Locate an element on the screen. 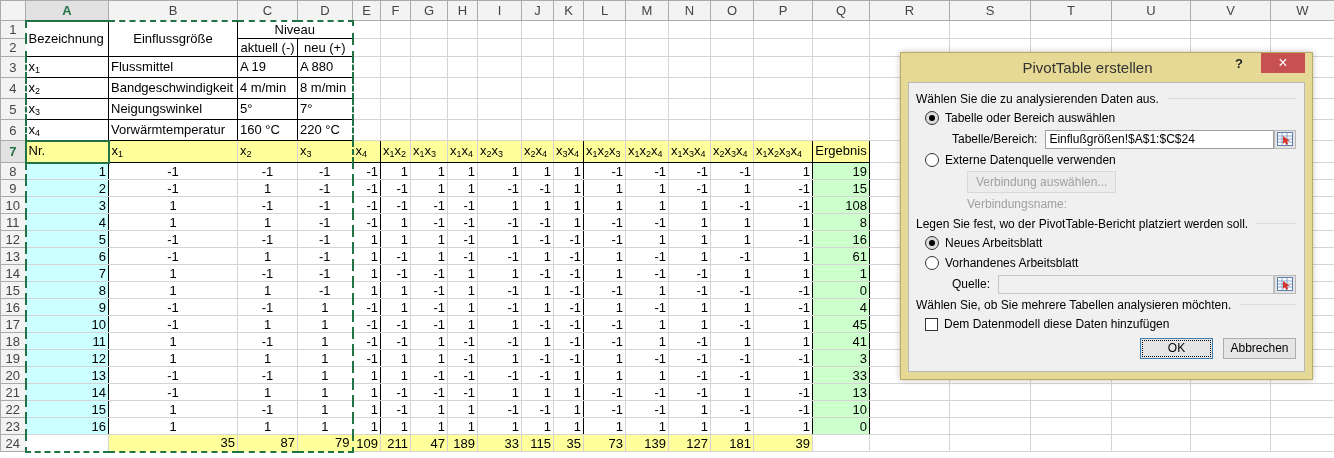 The image size is (1334, 458). column-header: B is located at coordinates (173, 10).